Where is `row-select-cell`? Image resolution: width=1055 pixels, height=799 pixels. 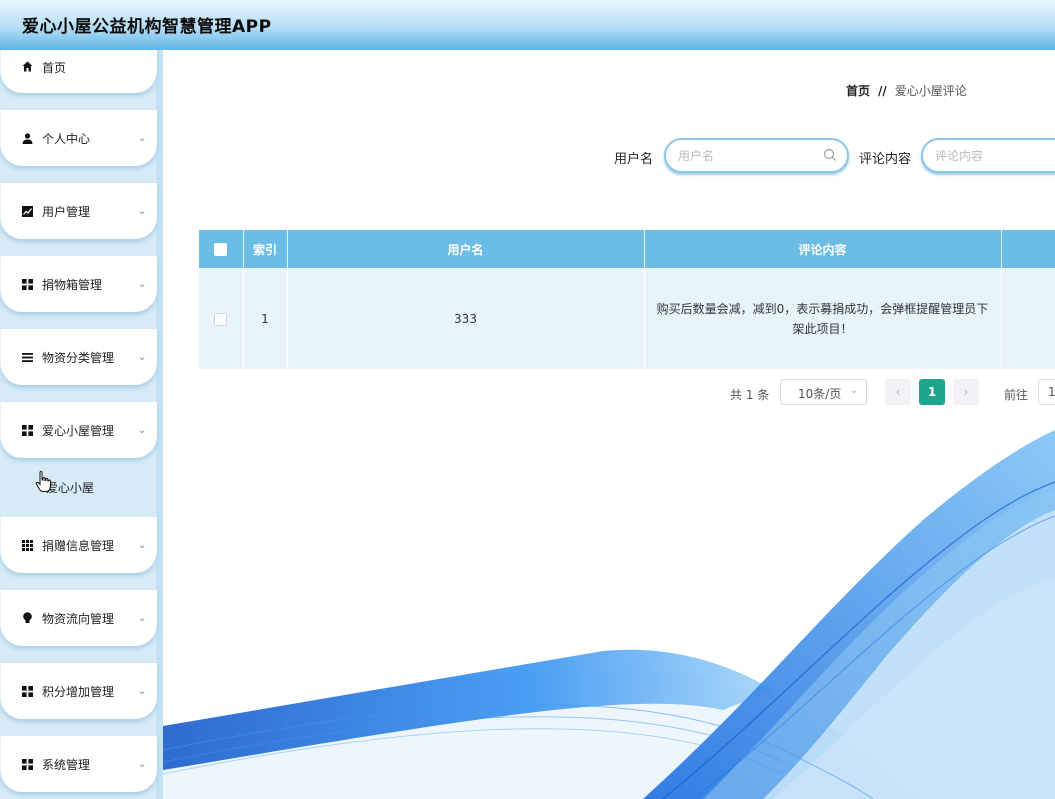 row-select-cell is located at coordinates (221, 318).